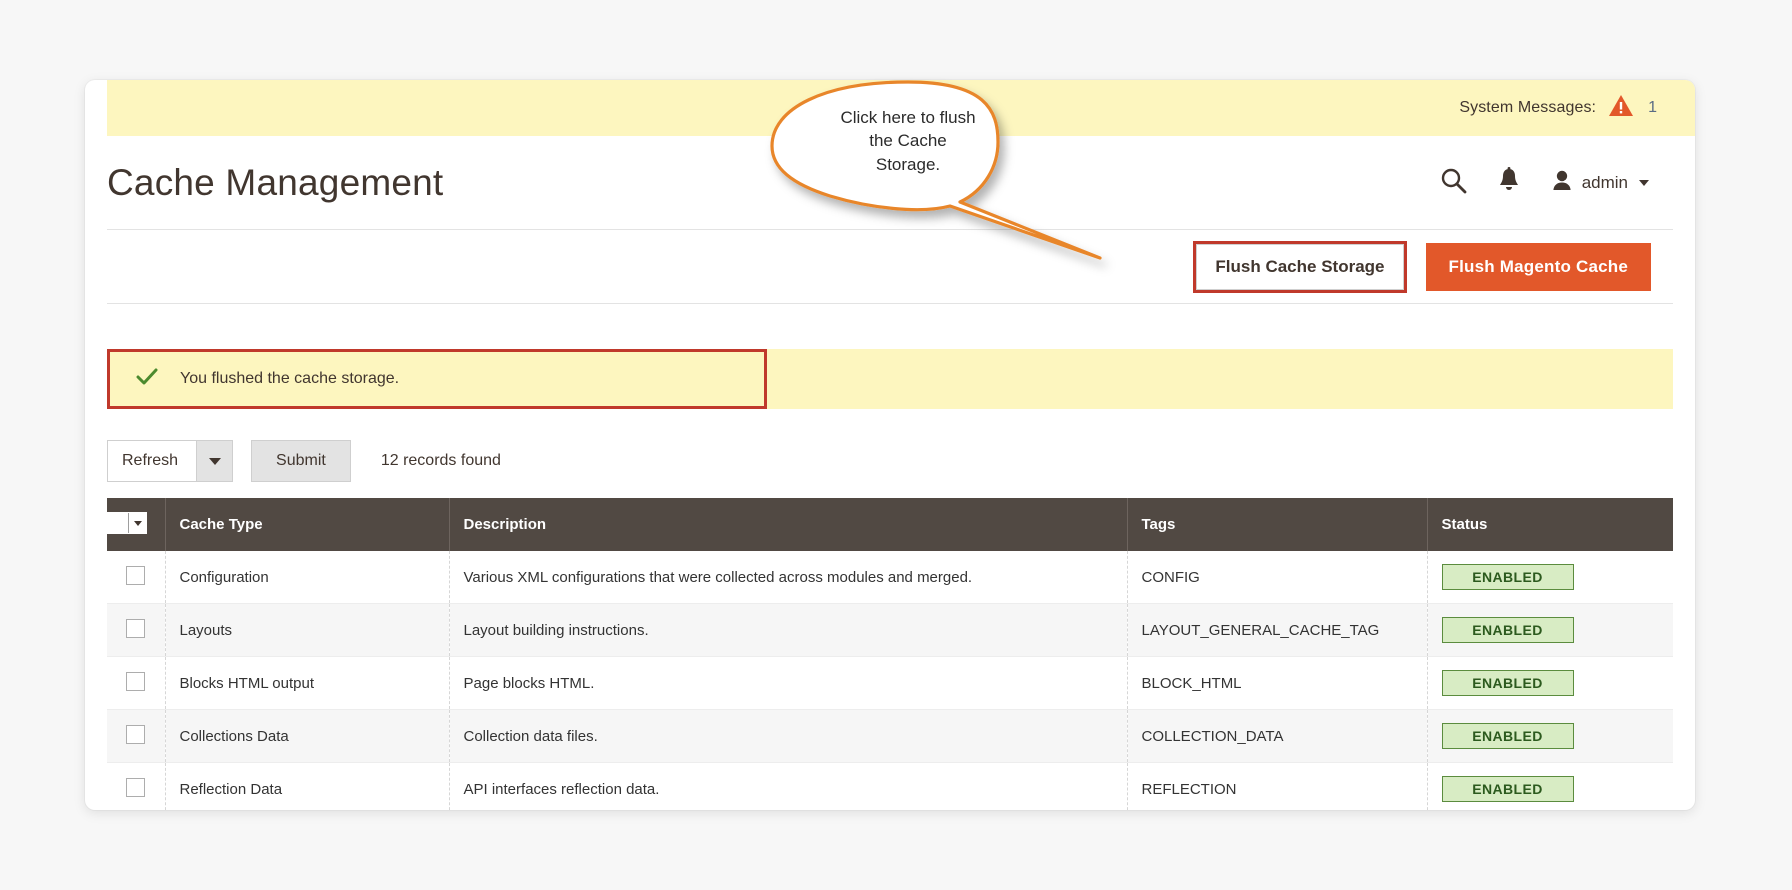  I want to click on cell-cache-type: Collections Data, so click(307, 736).